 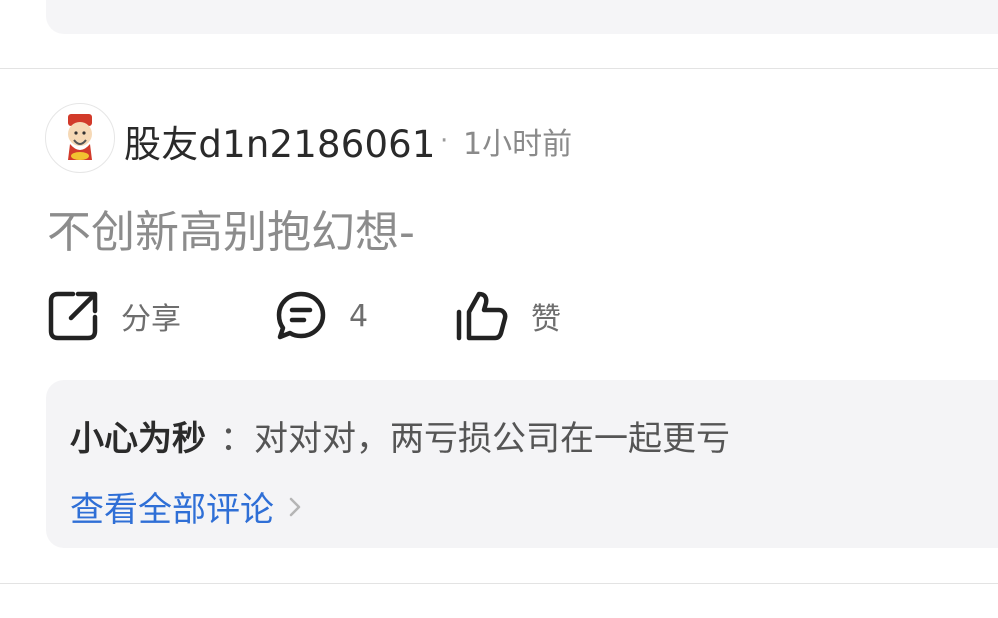 I want to click on comment-button: 4, so click(x=321, y=316).